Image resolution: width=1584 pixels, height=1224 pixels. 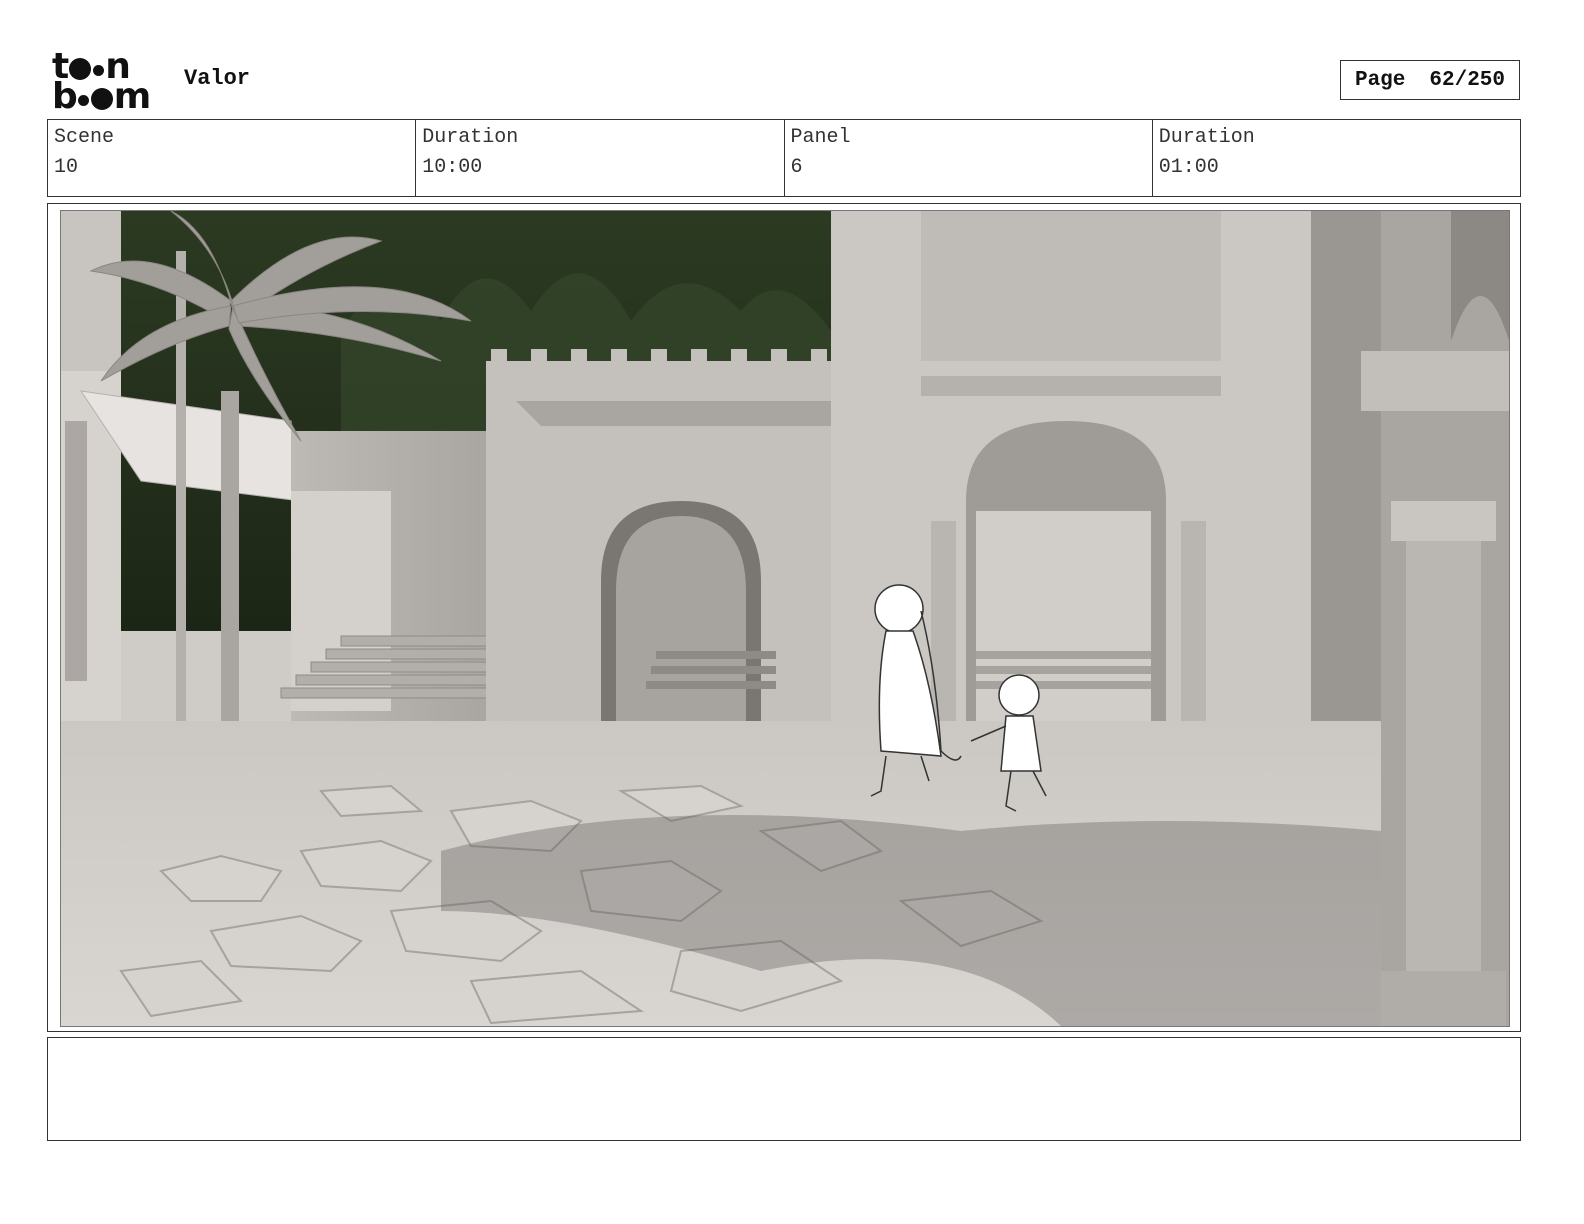 I want to click on page-label: Page, so click(x=1380, y=80).